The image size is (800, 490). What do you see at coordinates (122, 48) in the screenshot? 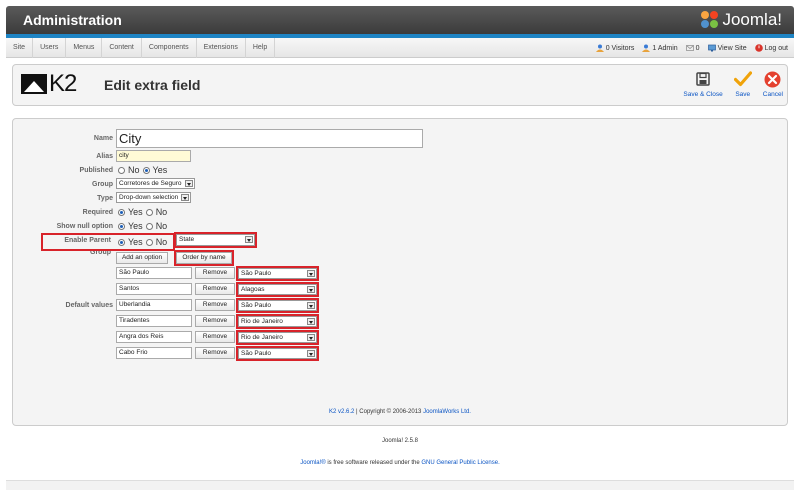
I see `menu-content: Content` at bounding box center [122, 48].